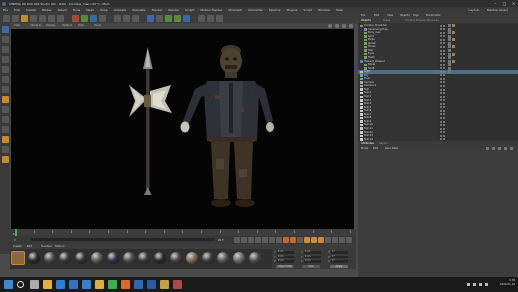  I want to click on cube-icon, so click(150, 18).